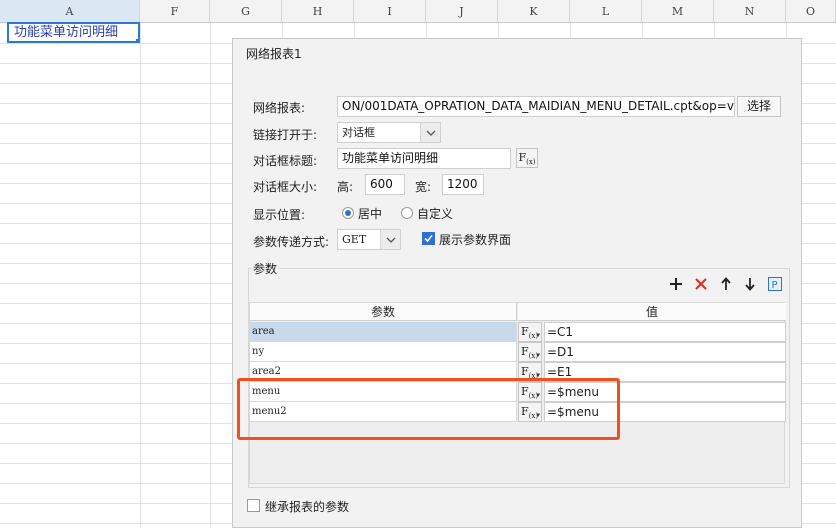 The image size is (836, 528). I want to click on param-method-select: GET, so click(369, 239).